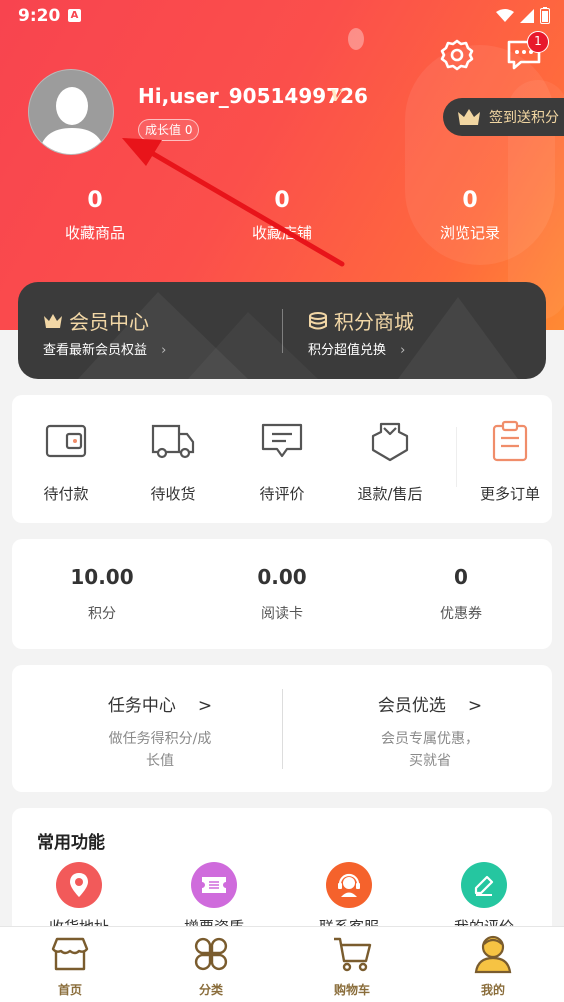 This screenshot has width=564, height=1002. I want to click on home-icon, so click(70, 954).